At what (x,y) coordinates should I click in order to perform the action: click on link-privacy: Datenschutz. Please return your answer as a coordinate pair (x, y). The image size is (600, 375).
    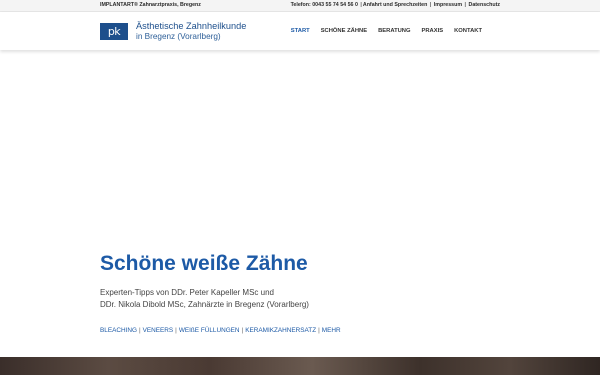
    Looking at the image, I should click on (485, 5).